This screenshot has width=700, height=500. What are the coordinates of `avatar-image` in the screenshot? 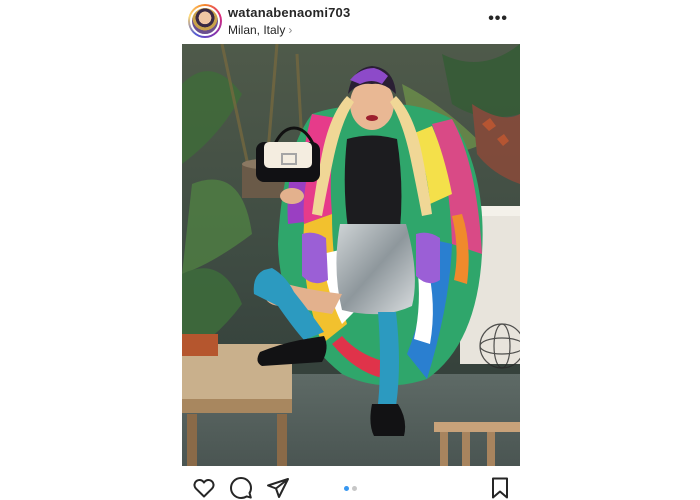 It's located at (205, 21).